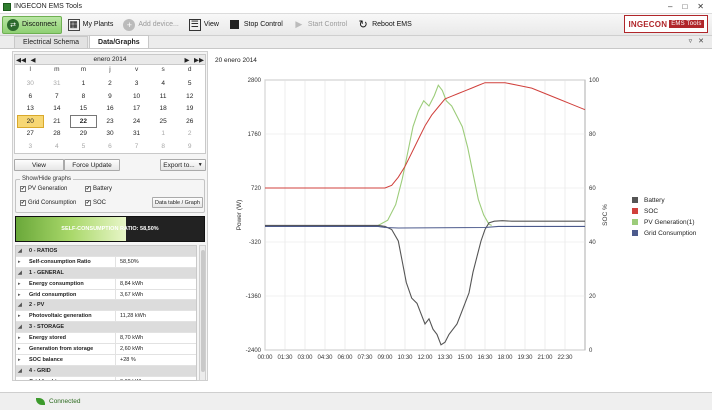 This screenshot has width=712, height=410. Describe the element at coordinates (106, 317) in the screenshot. I see `property-row: ▸ Photovoltaic generation 11,28 kWh` at that location.